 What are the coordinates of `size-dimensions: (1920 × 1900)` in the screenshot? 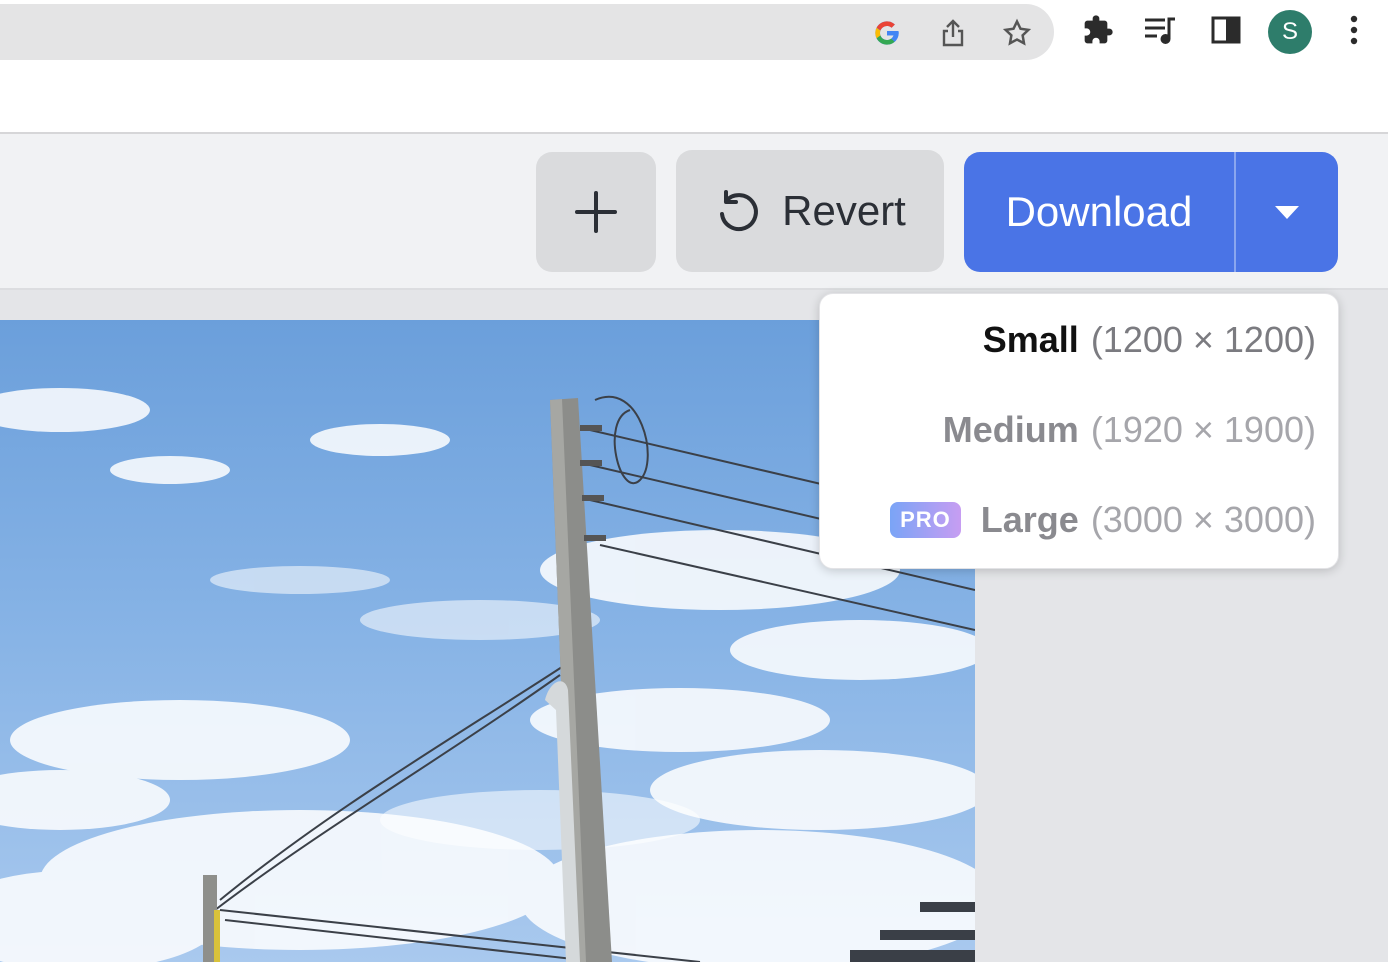 It's located at (1203, 429).